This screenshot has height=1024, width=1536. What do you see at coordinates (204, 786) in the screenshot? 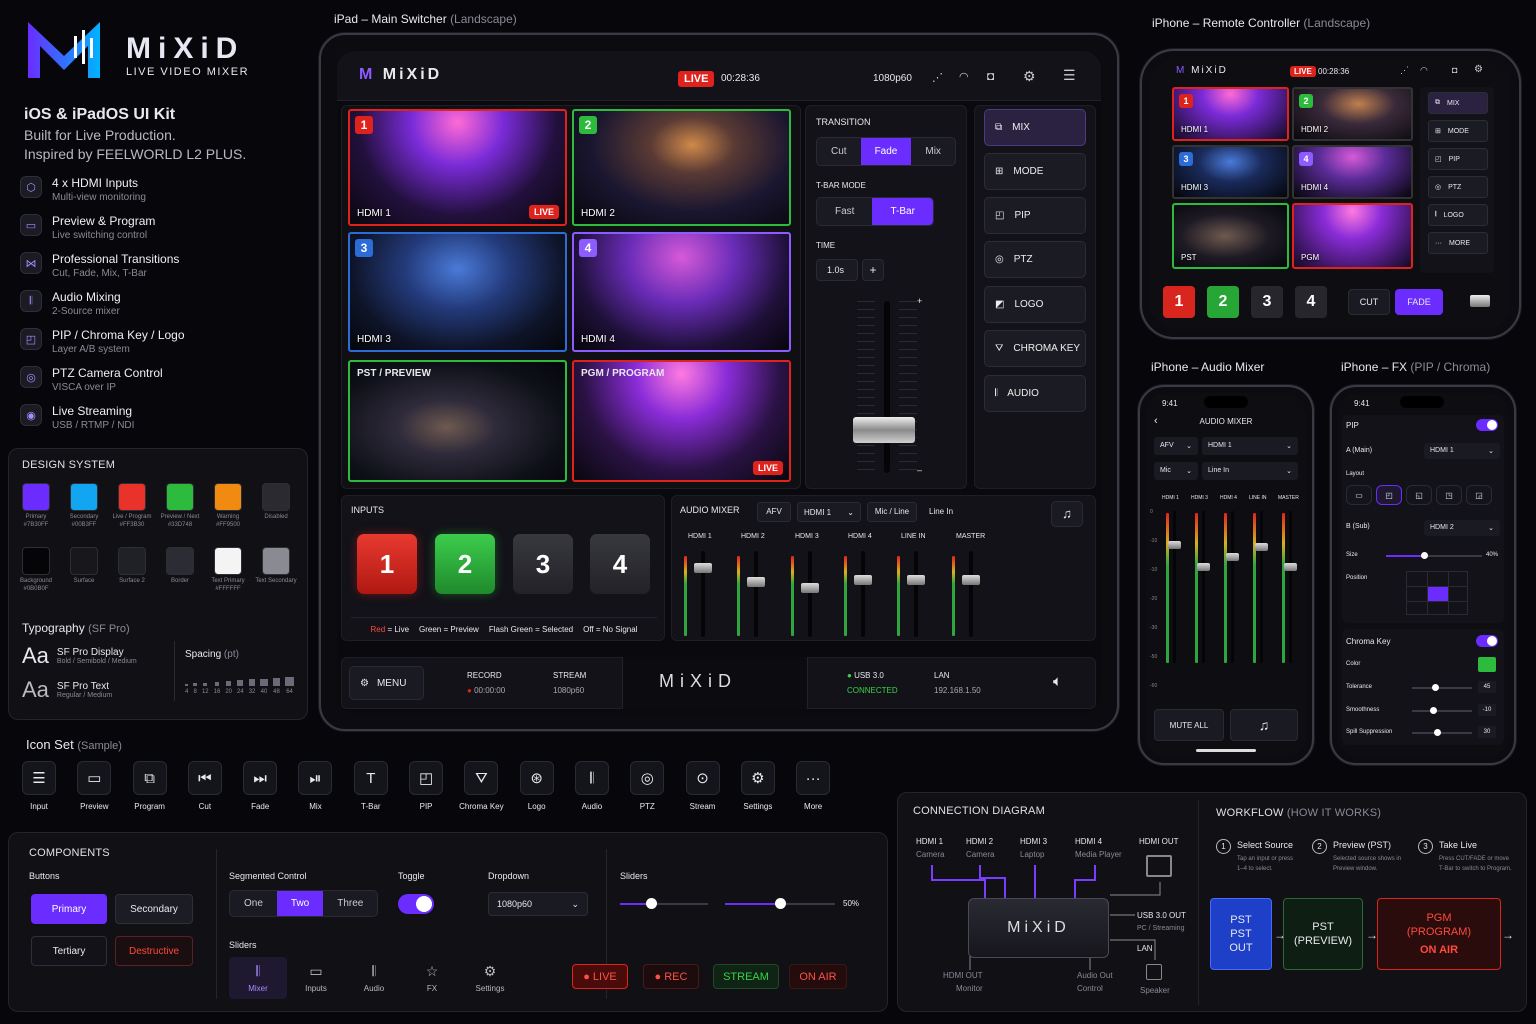
I see `icon-set-item: ⏮ Cut` at bounding box center [204, 786].